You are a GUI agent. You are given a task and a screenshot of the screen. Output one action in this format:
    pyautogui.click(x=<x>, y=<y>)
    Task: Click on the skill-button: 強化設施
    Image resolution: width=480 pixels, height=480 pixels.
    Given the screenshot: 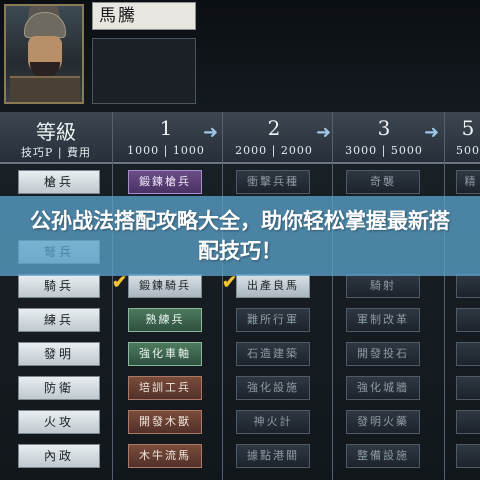 What is the action you would take?
    pyautogui.click(x=273, y=388)
    